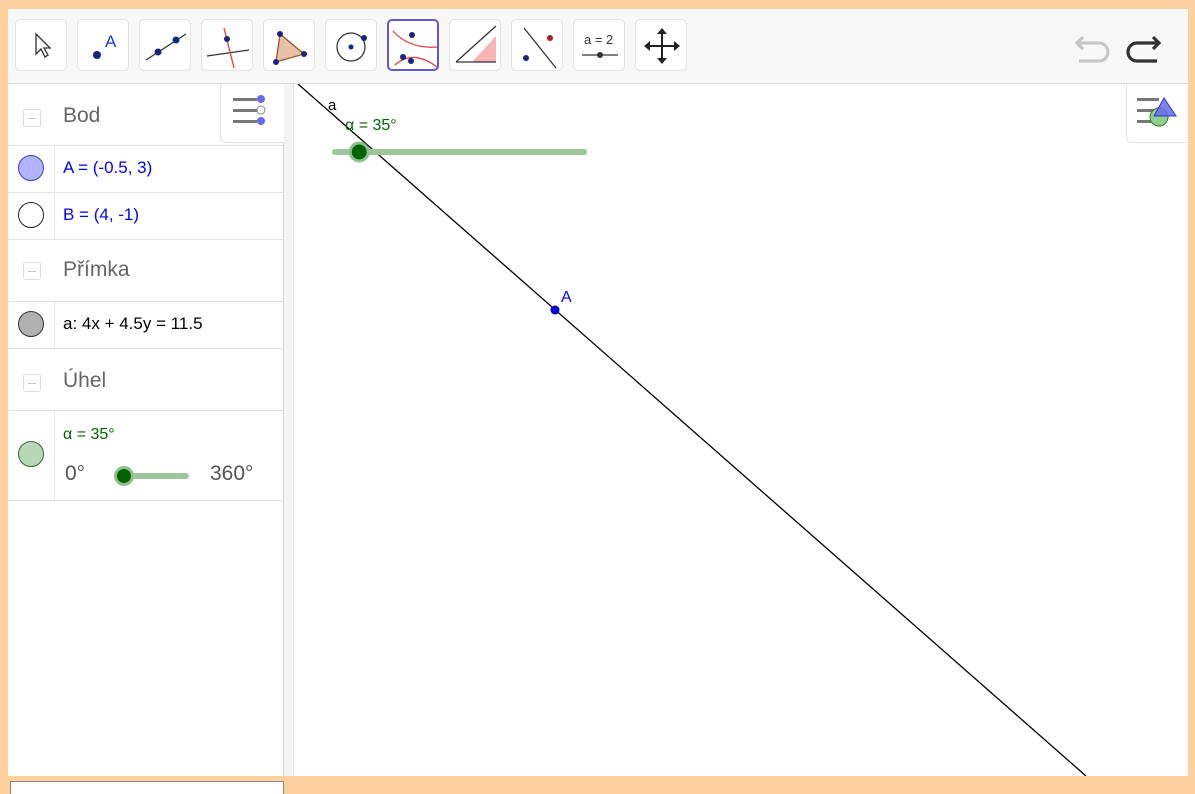  I want to click on move-graphics-tool-button, so click(661, 45).